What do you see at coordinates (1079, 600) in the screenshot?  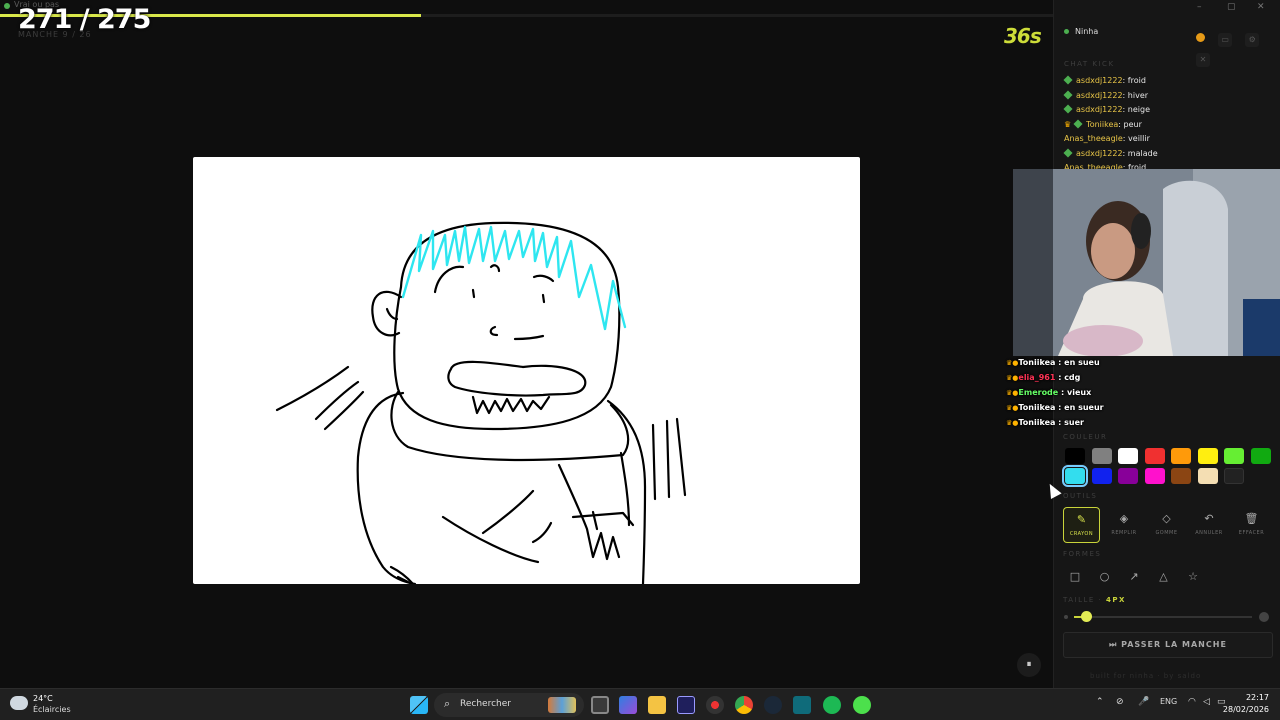 I see `size-label: TAILLE` at bounding box center [1079, 600].